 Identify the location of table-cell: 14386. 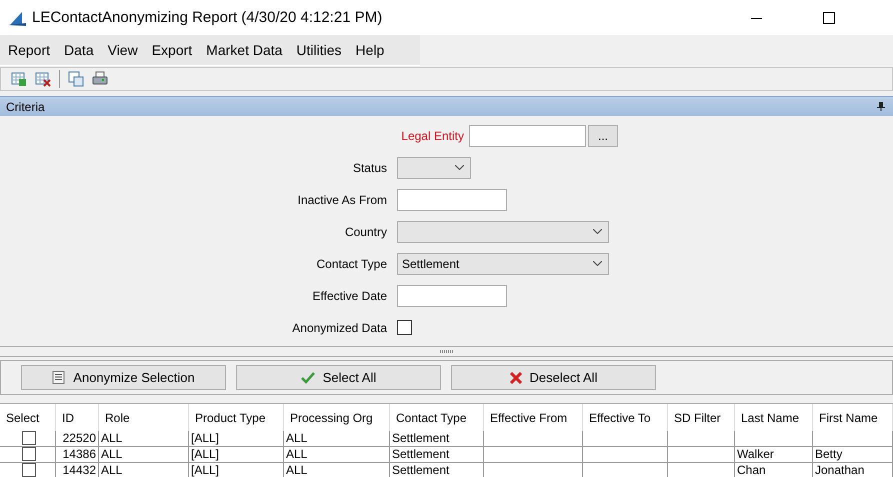
(79, 454).